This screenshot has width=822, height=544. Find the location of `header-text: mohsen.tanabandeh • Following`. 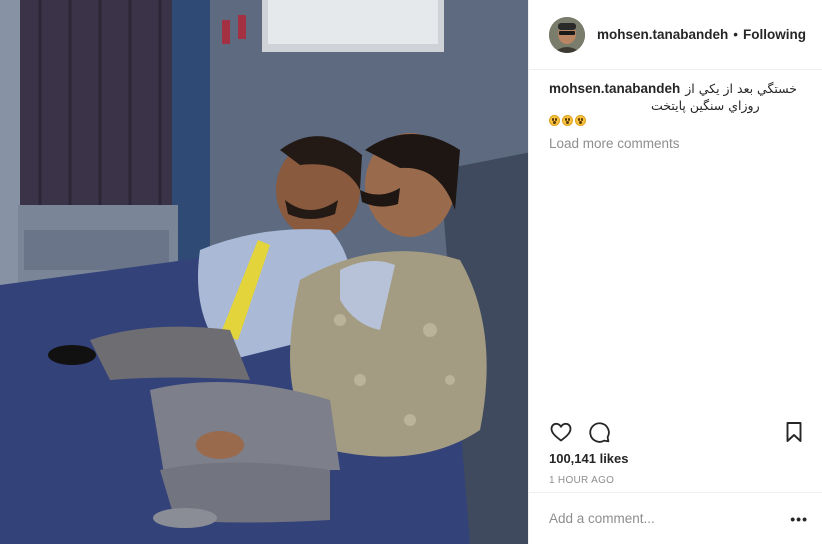

header-text: mohsen.tanabandeh • Following is located at coordinates (701, 34).